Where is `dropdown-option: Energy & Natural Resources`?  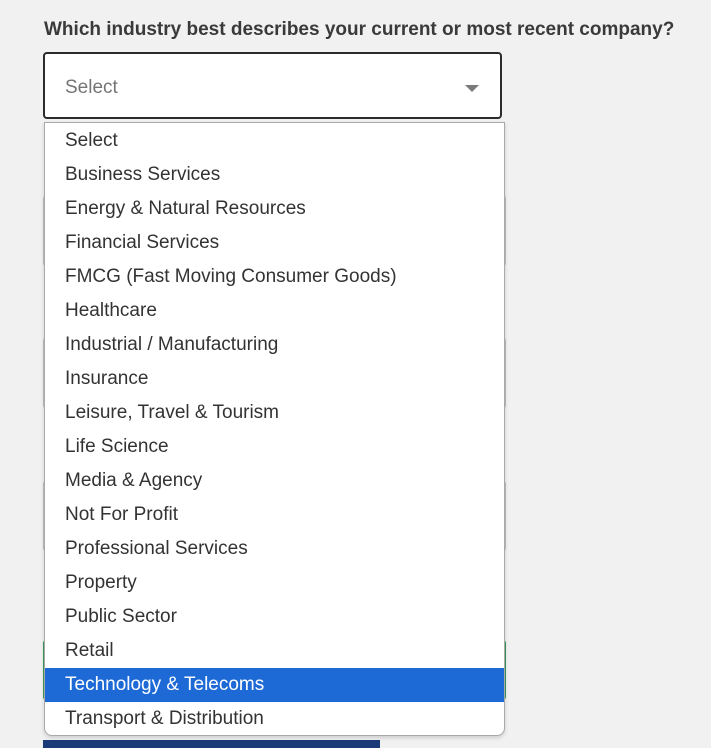
dropdown-option: Energy & Natural Resources is located at coordinates (274, 209).